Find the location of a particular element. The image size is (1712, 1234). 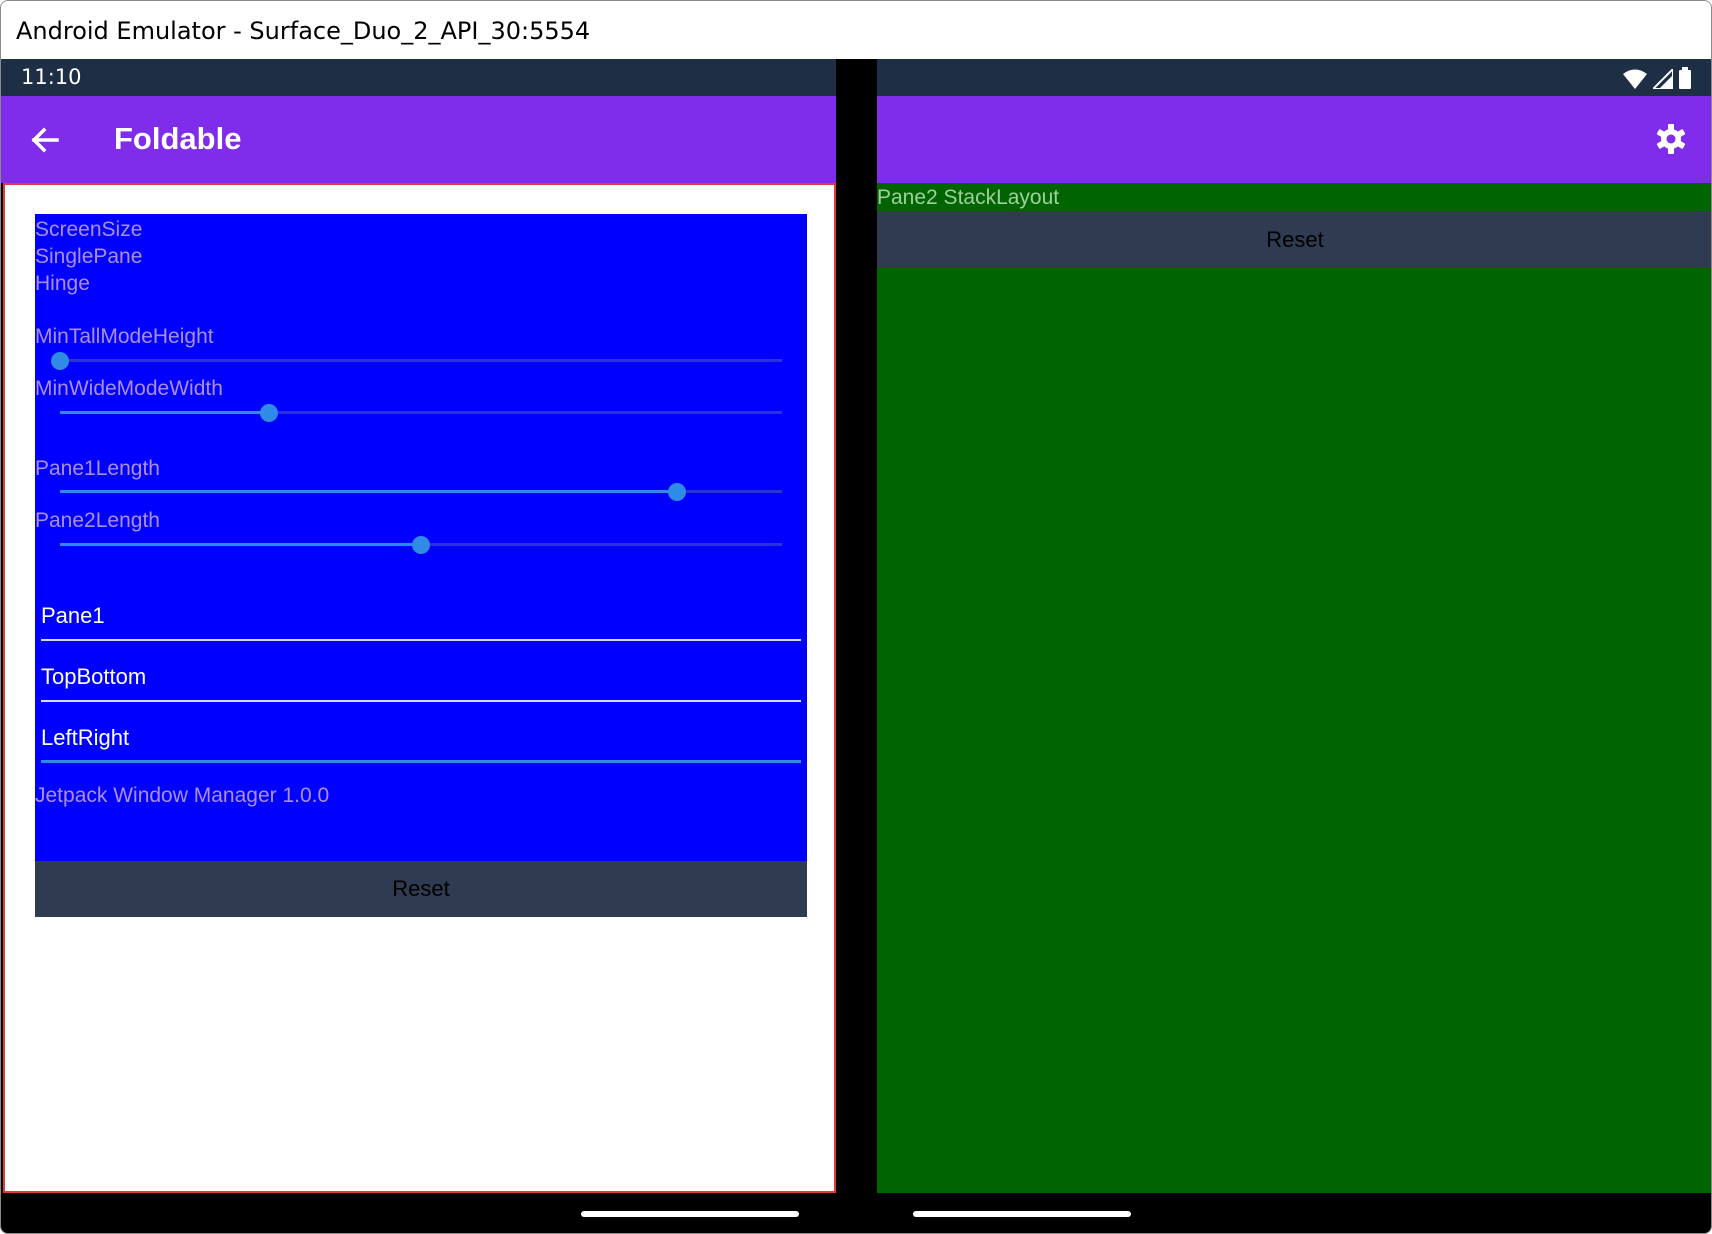

single-pane-label: SinglePane is located at coordinates (89, 256).